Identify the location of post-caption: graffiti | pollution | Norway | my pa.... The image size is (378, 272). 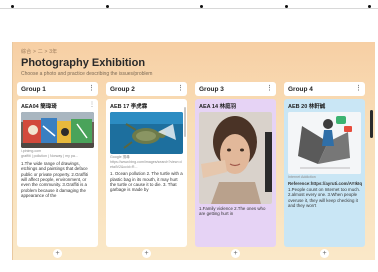
(49, 156).